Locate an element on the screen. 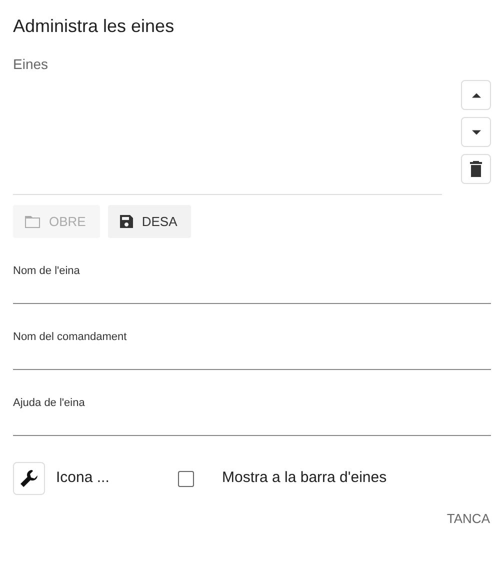 The width and height of the screenshot is (500, 575). move-up-button is located at coordinates (476, 95).